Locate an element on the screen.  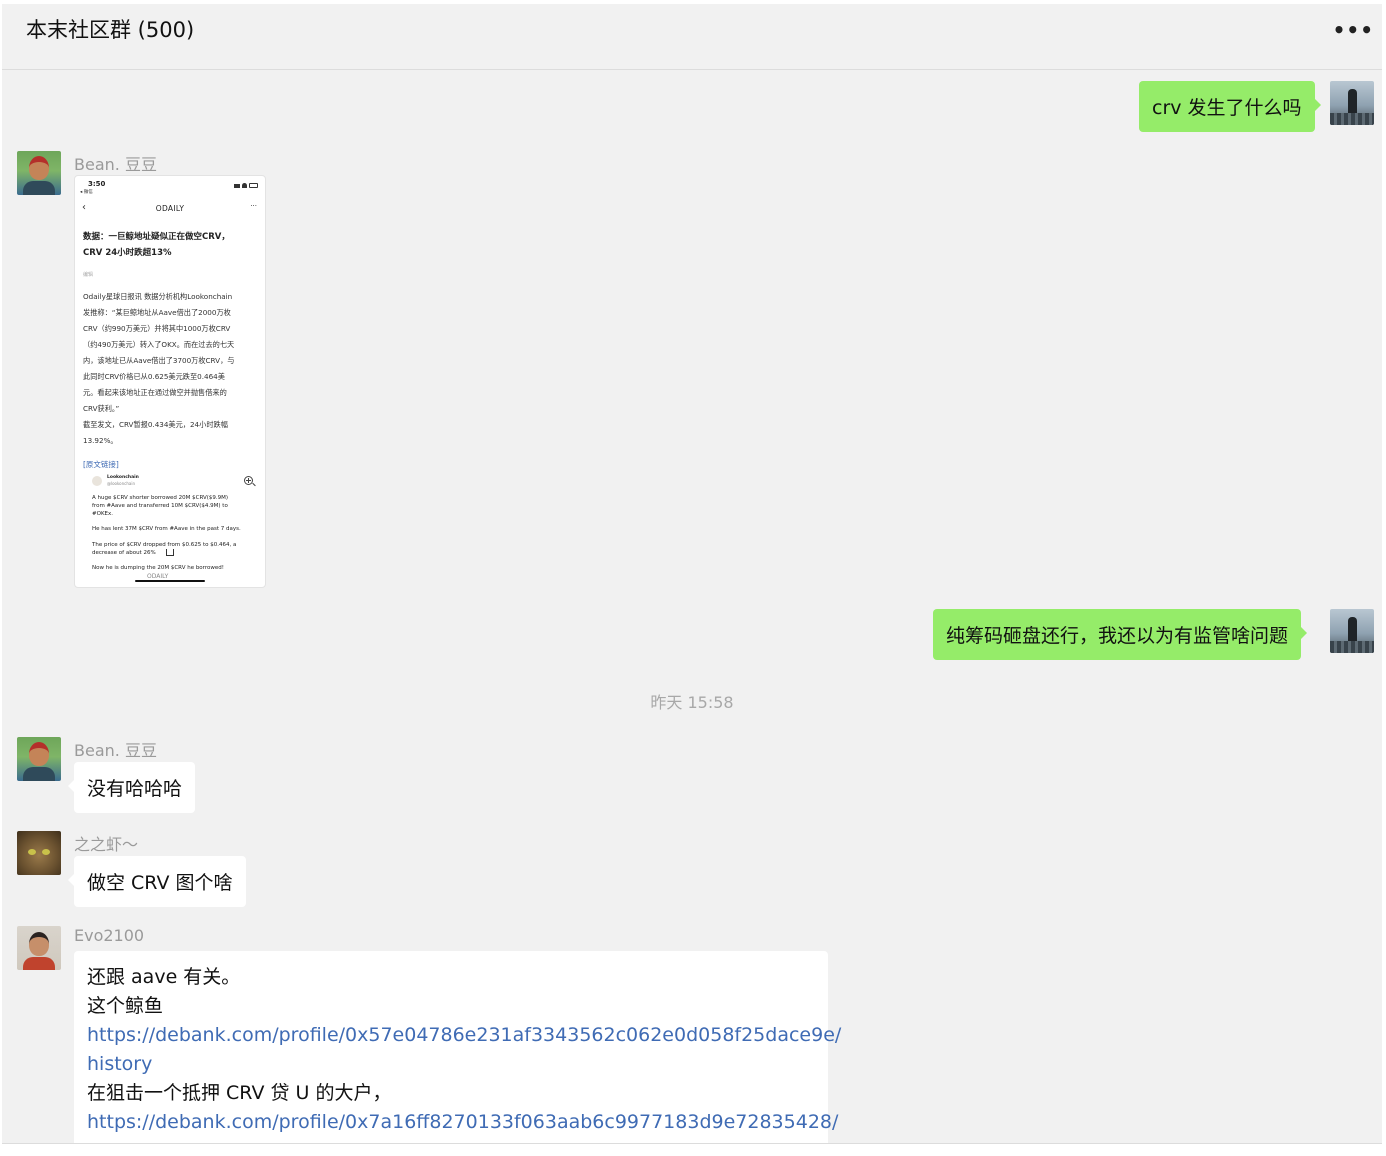
more-icon: ••• is located at coordinates (1353, 30).